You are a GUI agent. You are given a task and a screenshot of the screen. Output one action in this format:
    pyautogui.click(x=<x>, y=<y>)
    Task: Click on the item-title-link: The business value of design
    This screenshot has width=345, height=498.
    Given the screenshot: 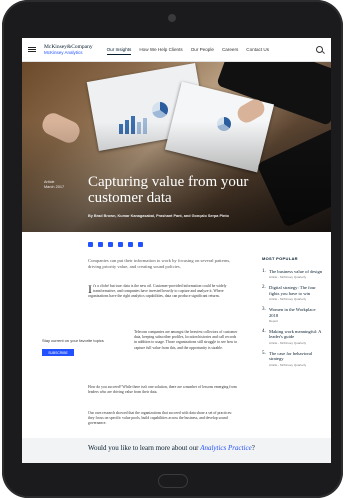 What is the action you would take?
    pyautogui.click(x=297, y=271)
    